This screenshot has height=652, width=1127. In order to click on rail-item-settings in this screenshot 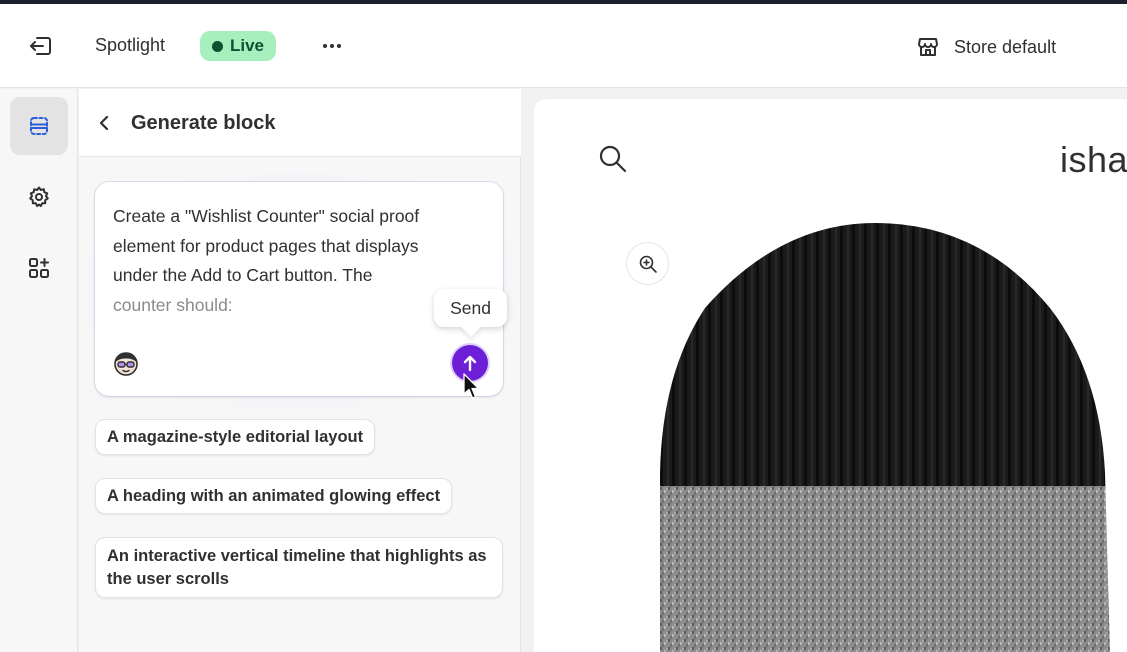, I will do `click(39, 197)`.